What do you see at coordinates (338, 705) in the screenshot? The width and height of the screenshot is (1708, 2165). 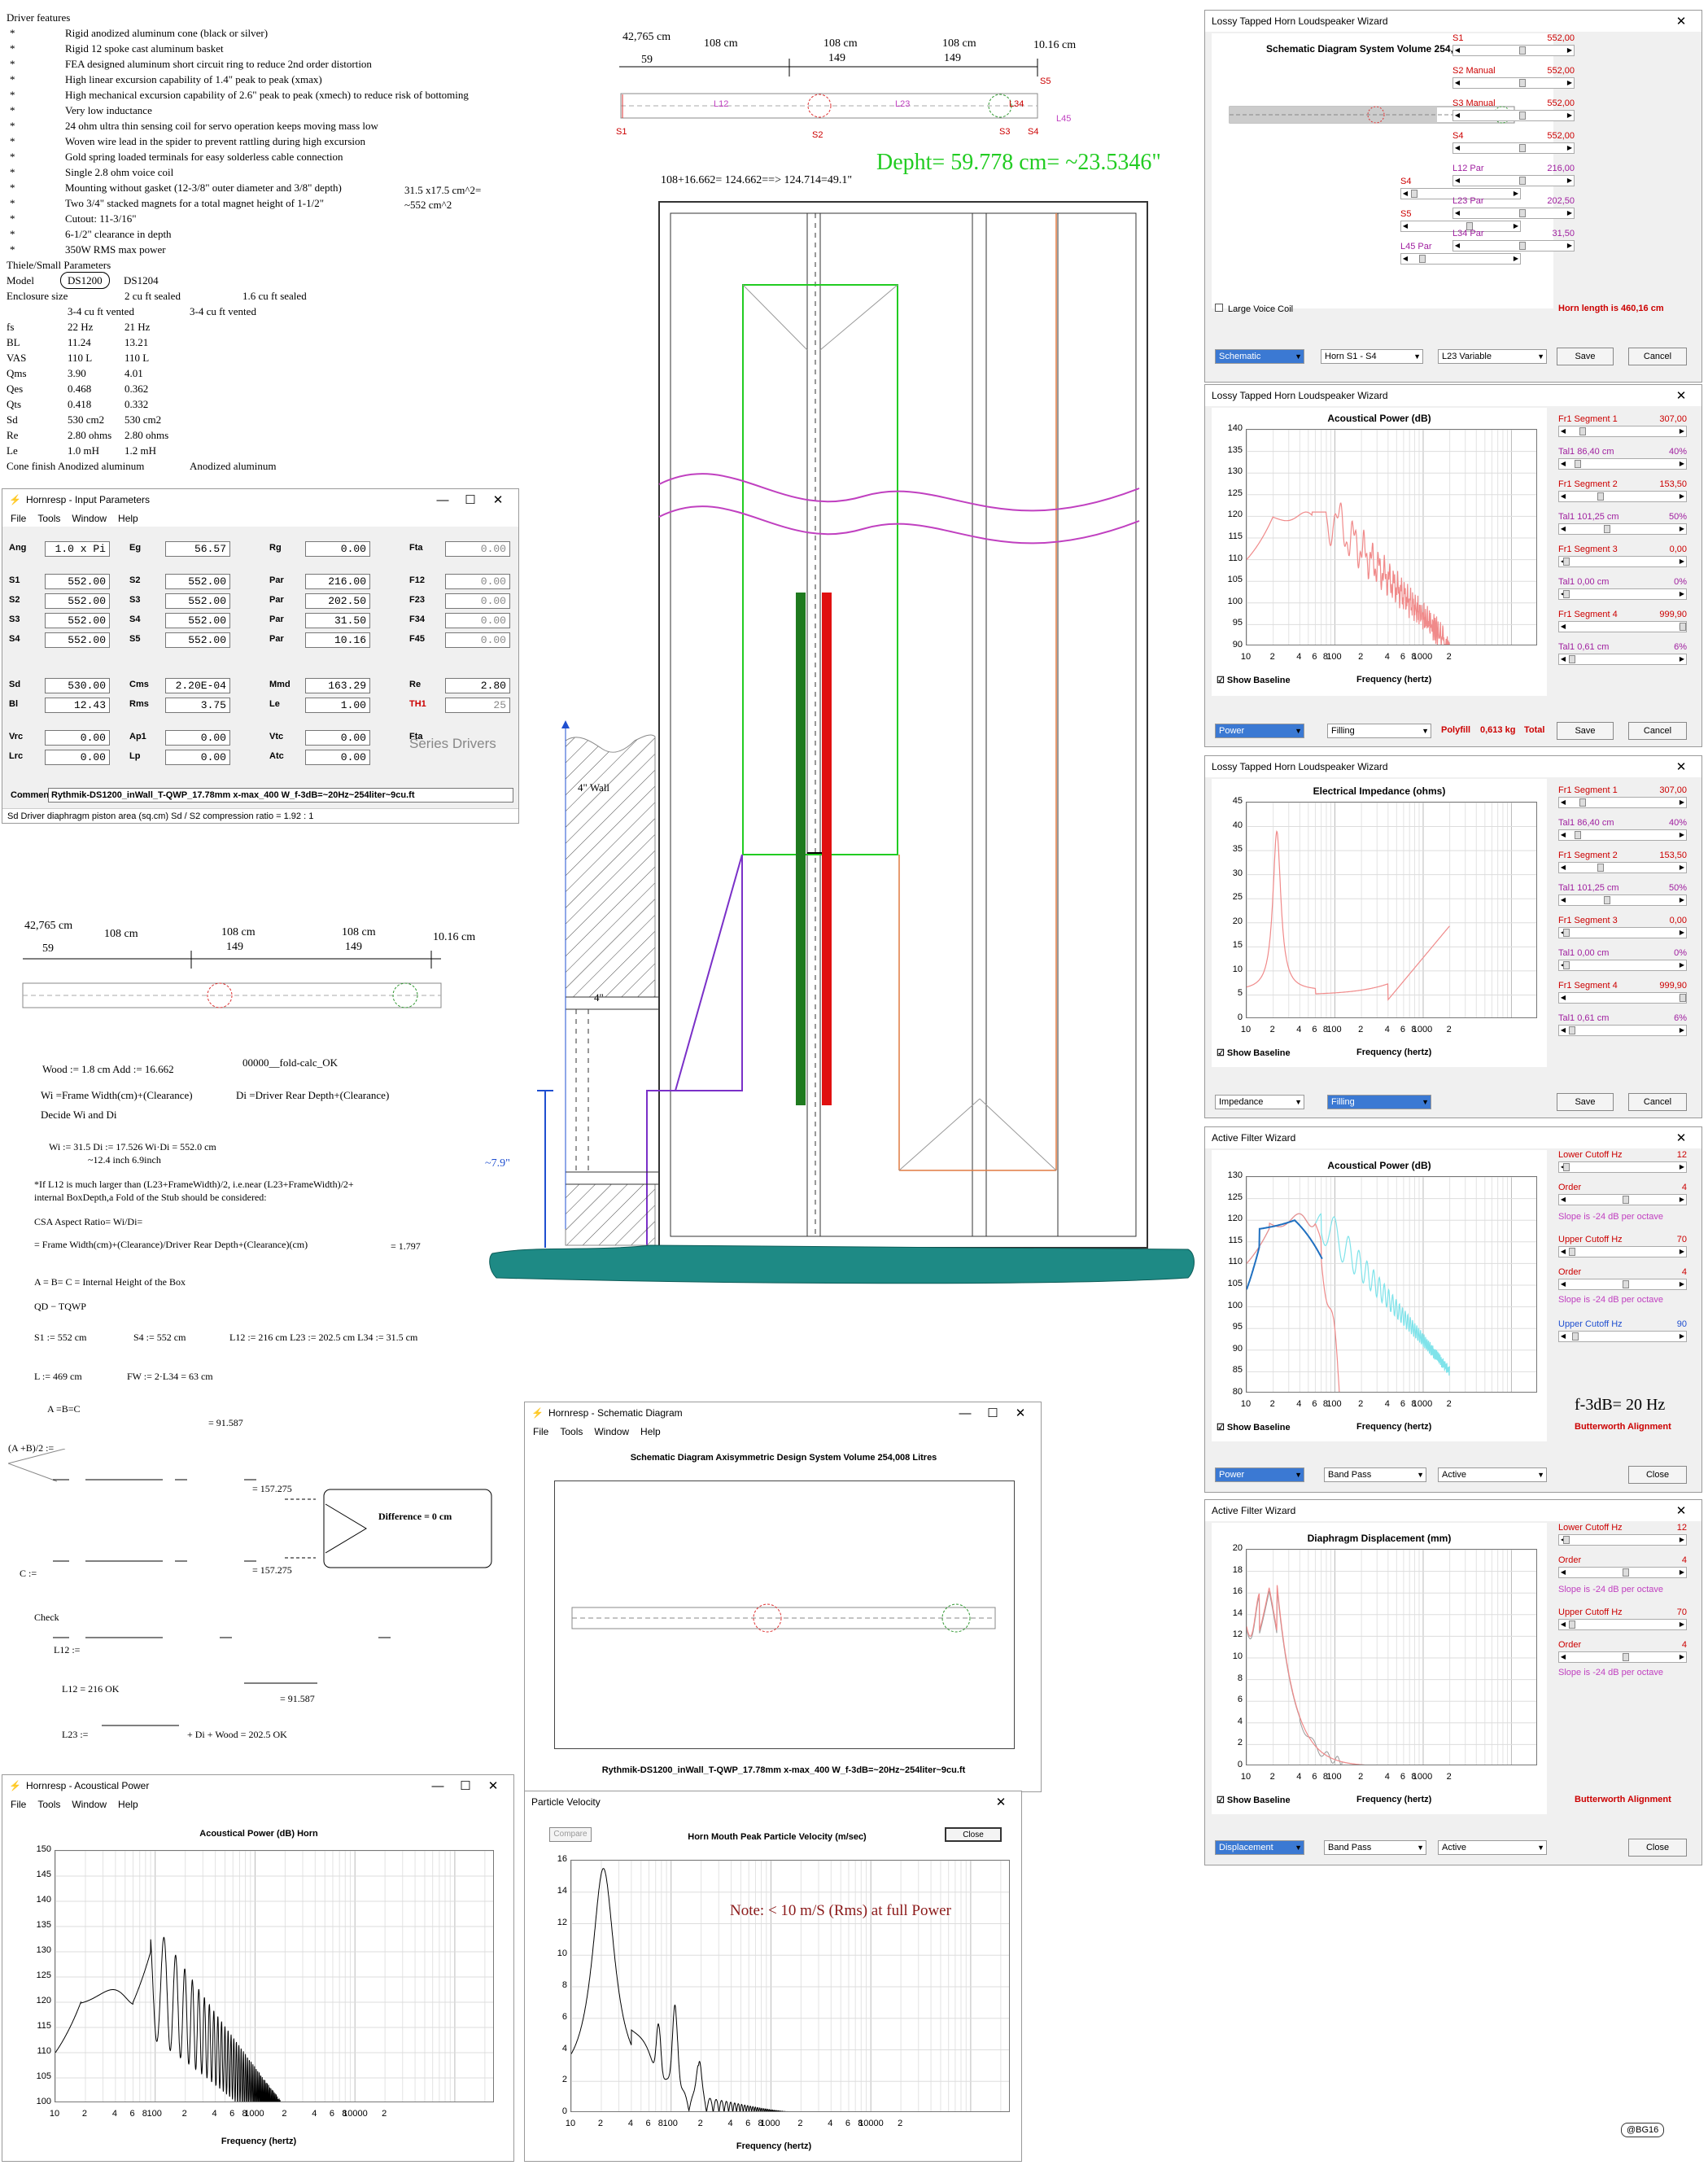 I see `param-field: 1.00` at bounding box center [338, 705].